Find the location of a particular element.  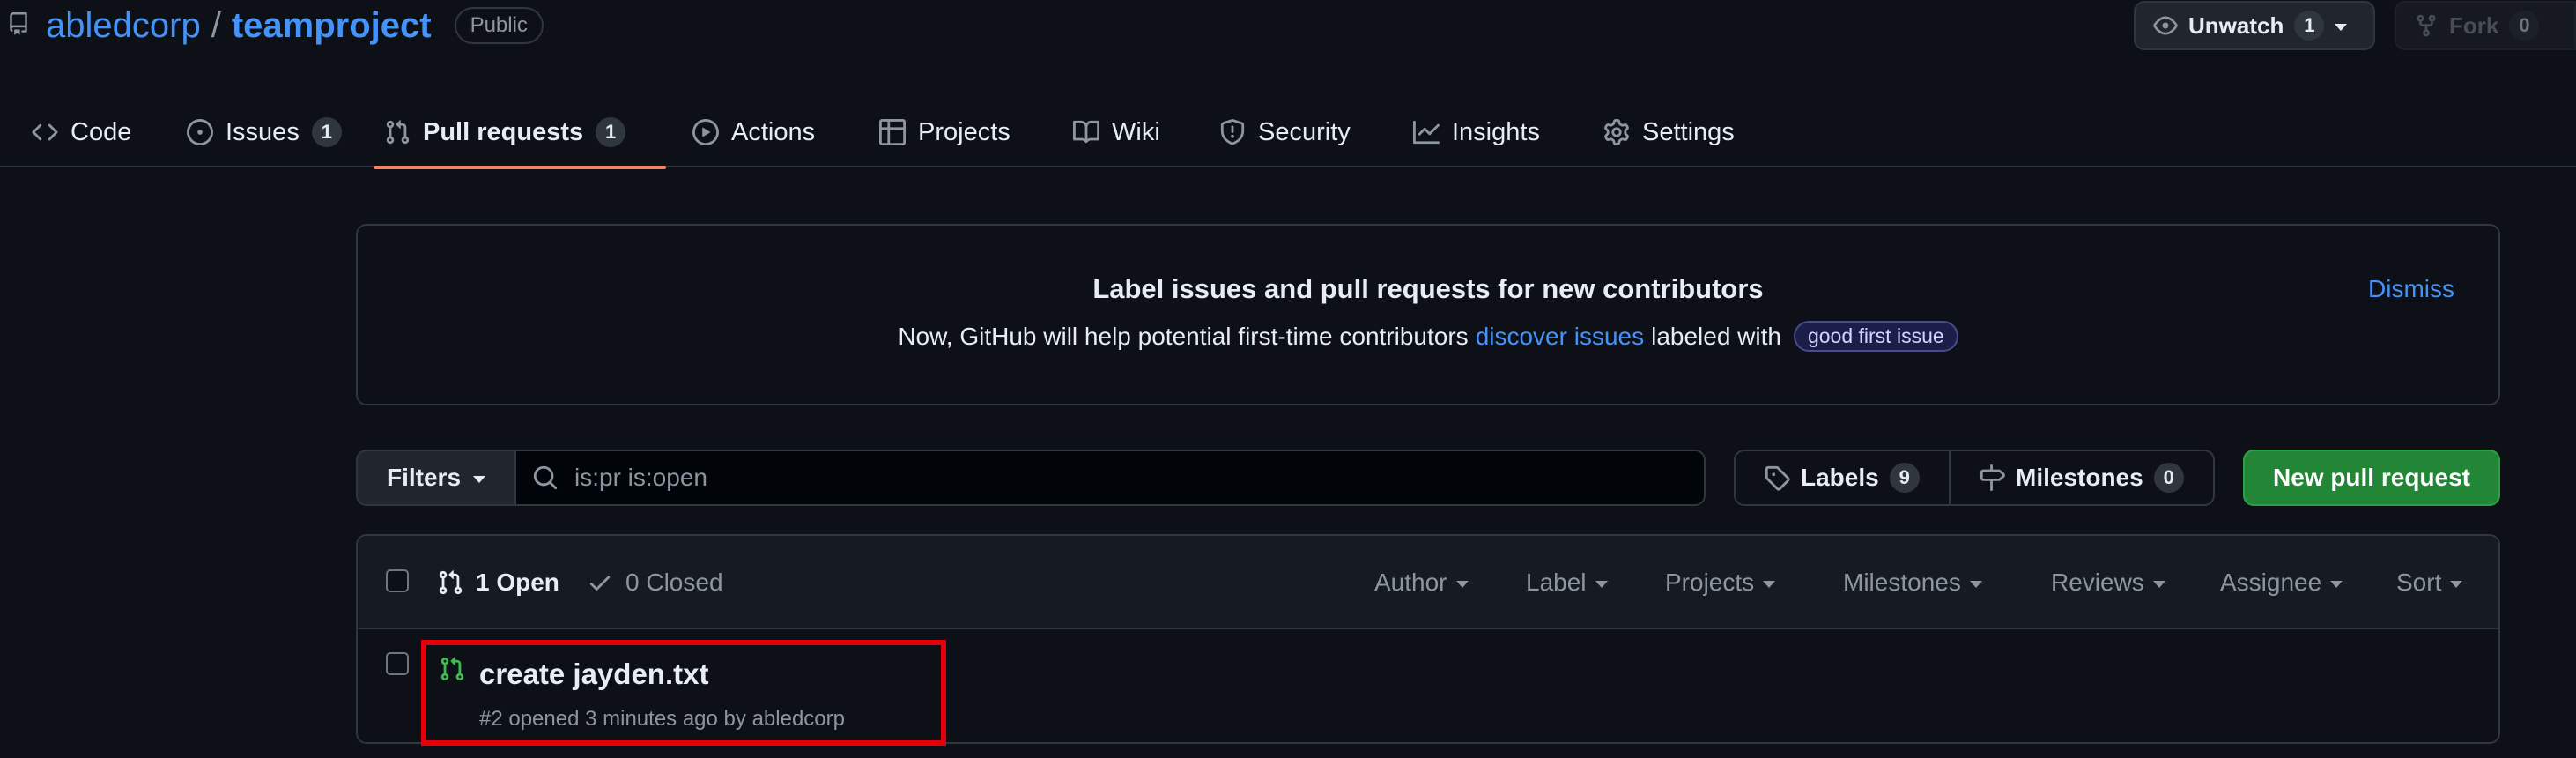

milestones-count: 0 is located at coordinates (2168, 478).